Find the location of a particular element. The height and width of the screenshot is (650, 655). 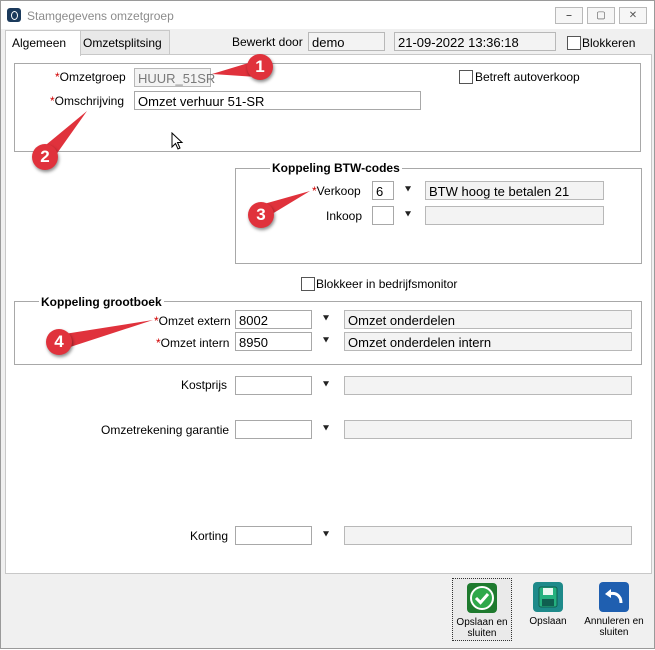

tab-omzetsplitsing: Omzetsplitsing is located at coordinates (123, 42).